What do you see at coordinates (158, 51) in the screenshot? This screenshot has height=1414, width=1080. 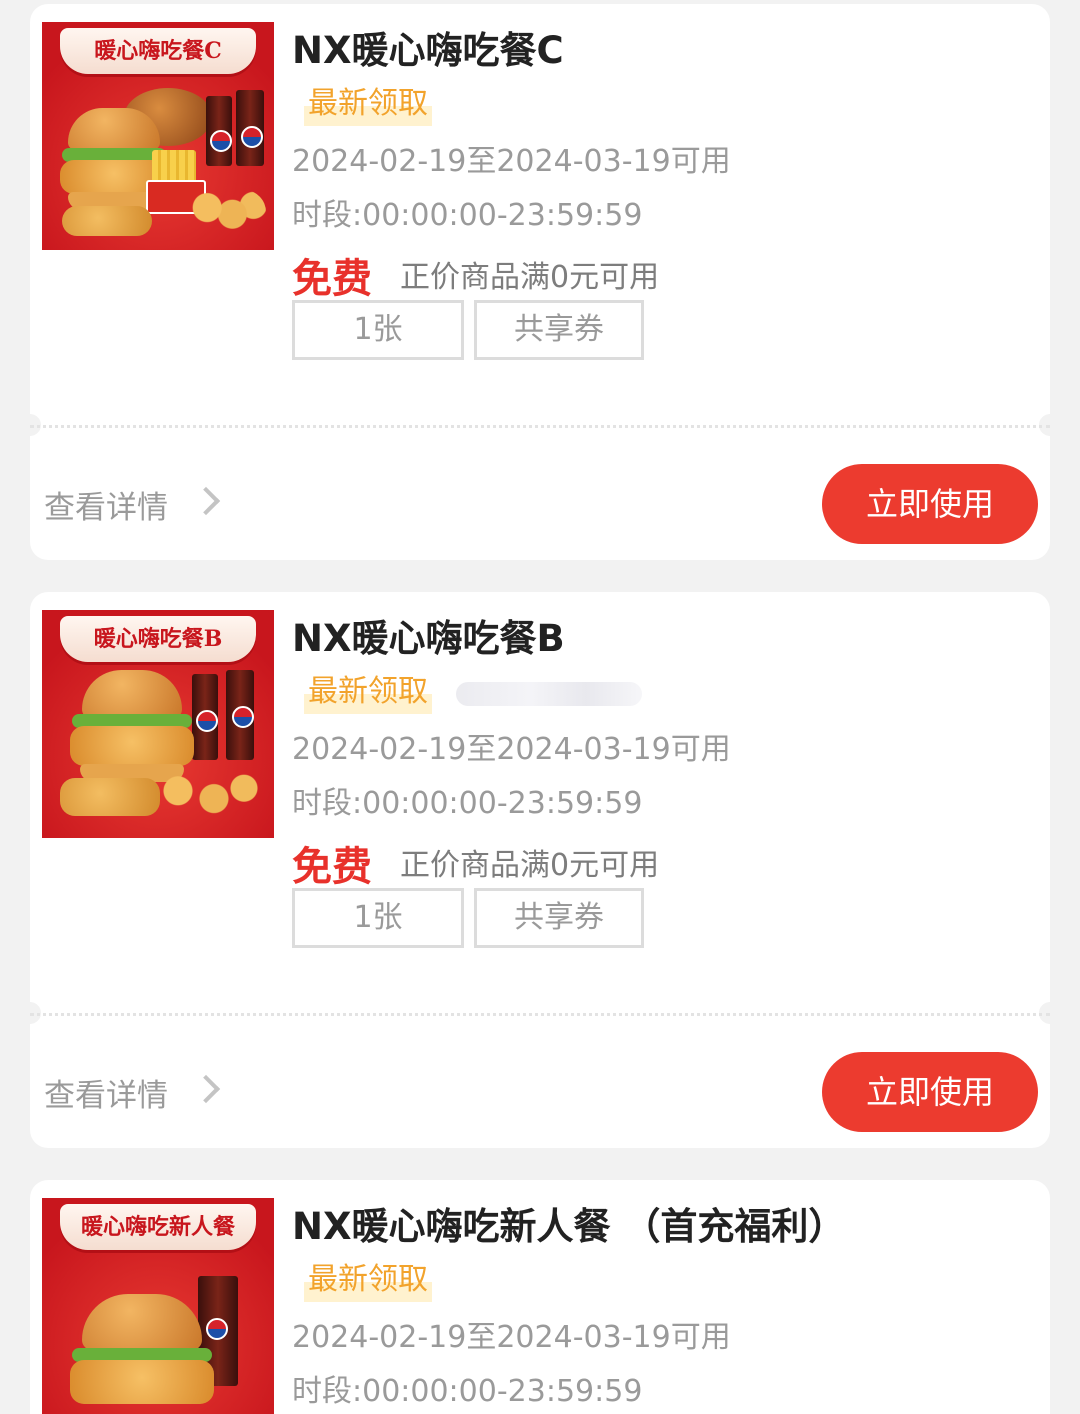 I see `meal-image-banner: 暖心嗨吃餐C` at bounding box center [158, 51].